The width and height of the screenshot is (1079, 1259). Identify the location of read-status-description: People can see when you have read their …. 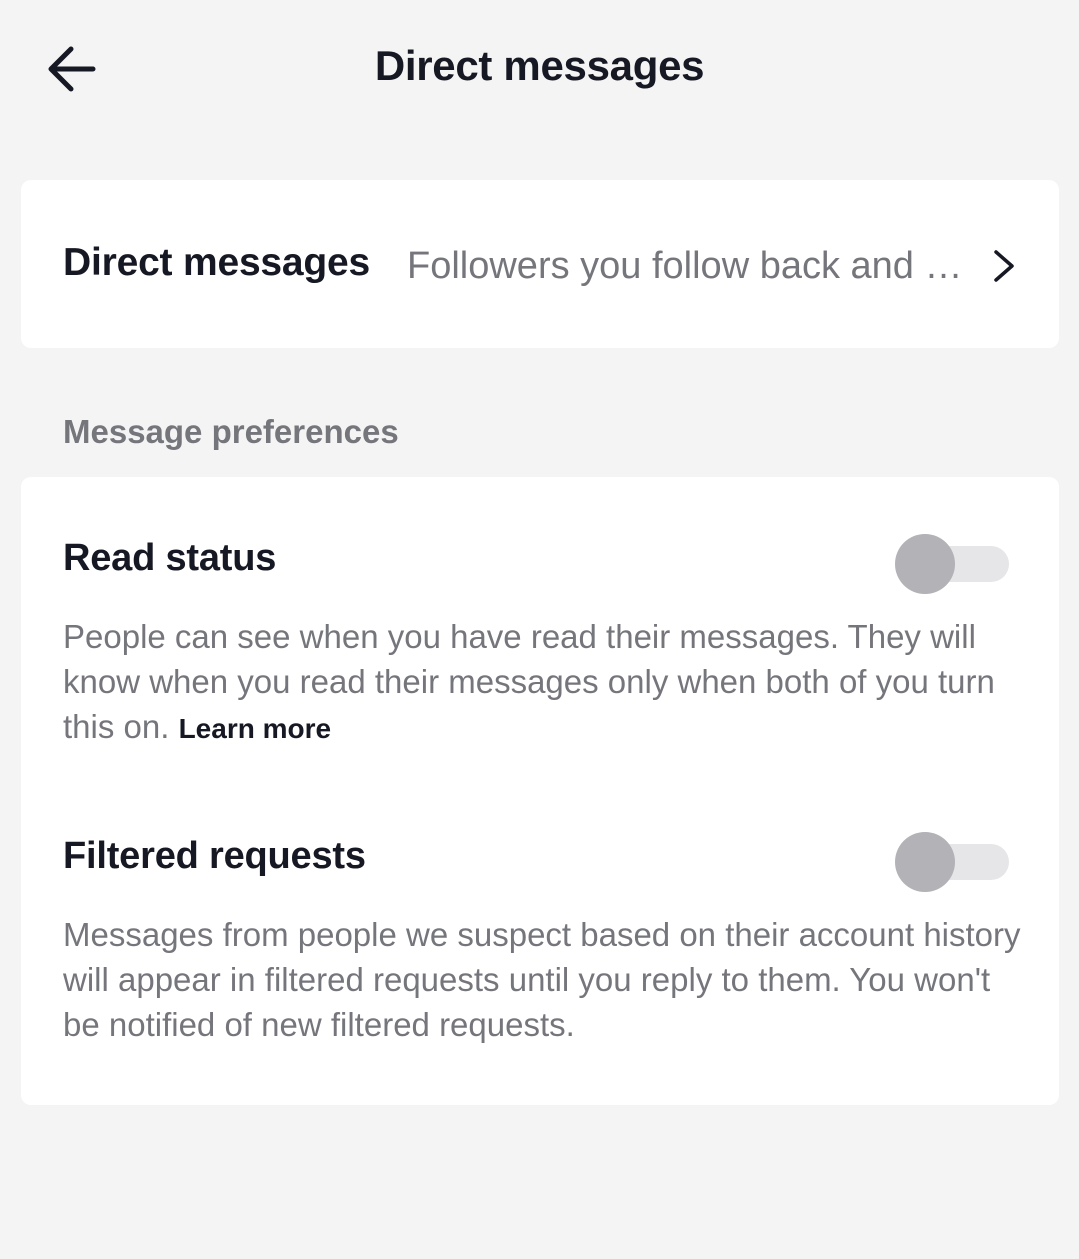
(543, 682).